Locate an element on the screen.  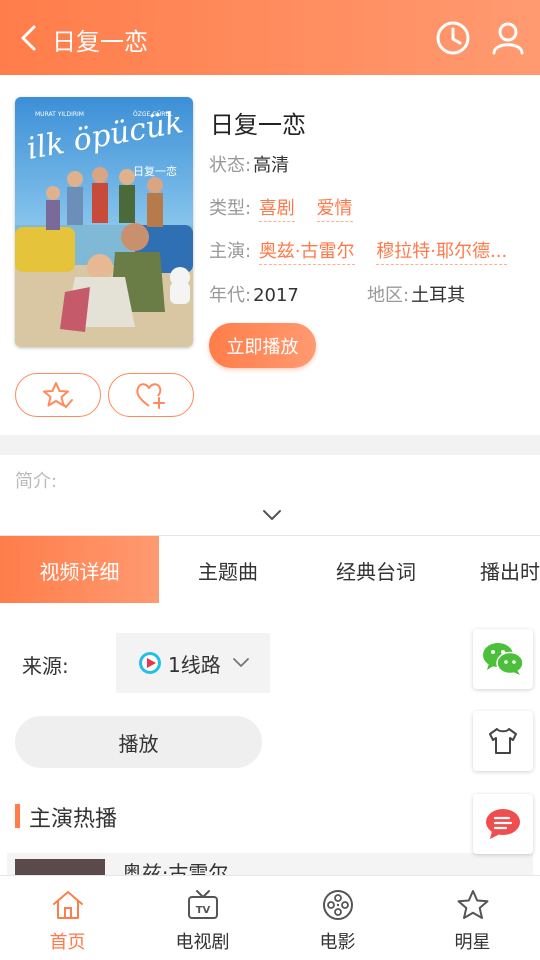
tab-air-time: 播出时 is located at coordinates (497, 569).